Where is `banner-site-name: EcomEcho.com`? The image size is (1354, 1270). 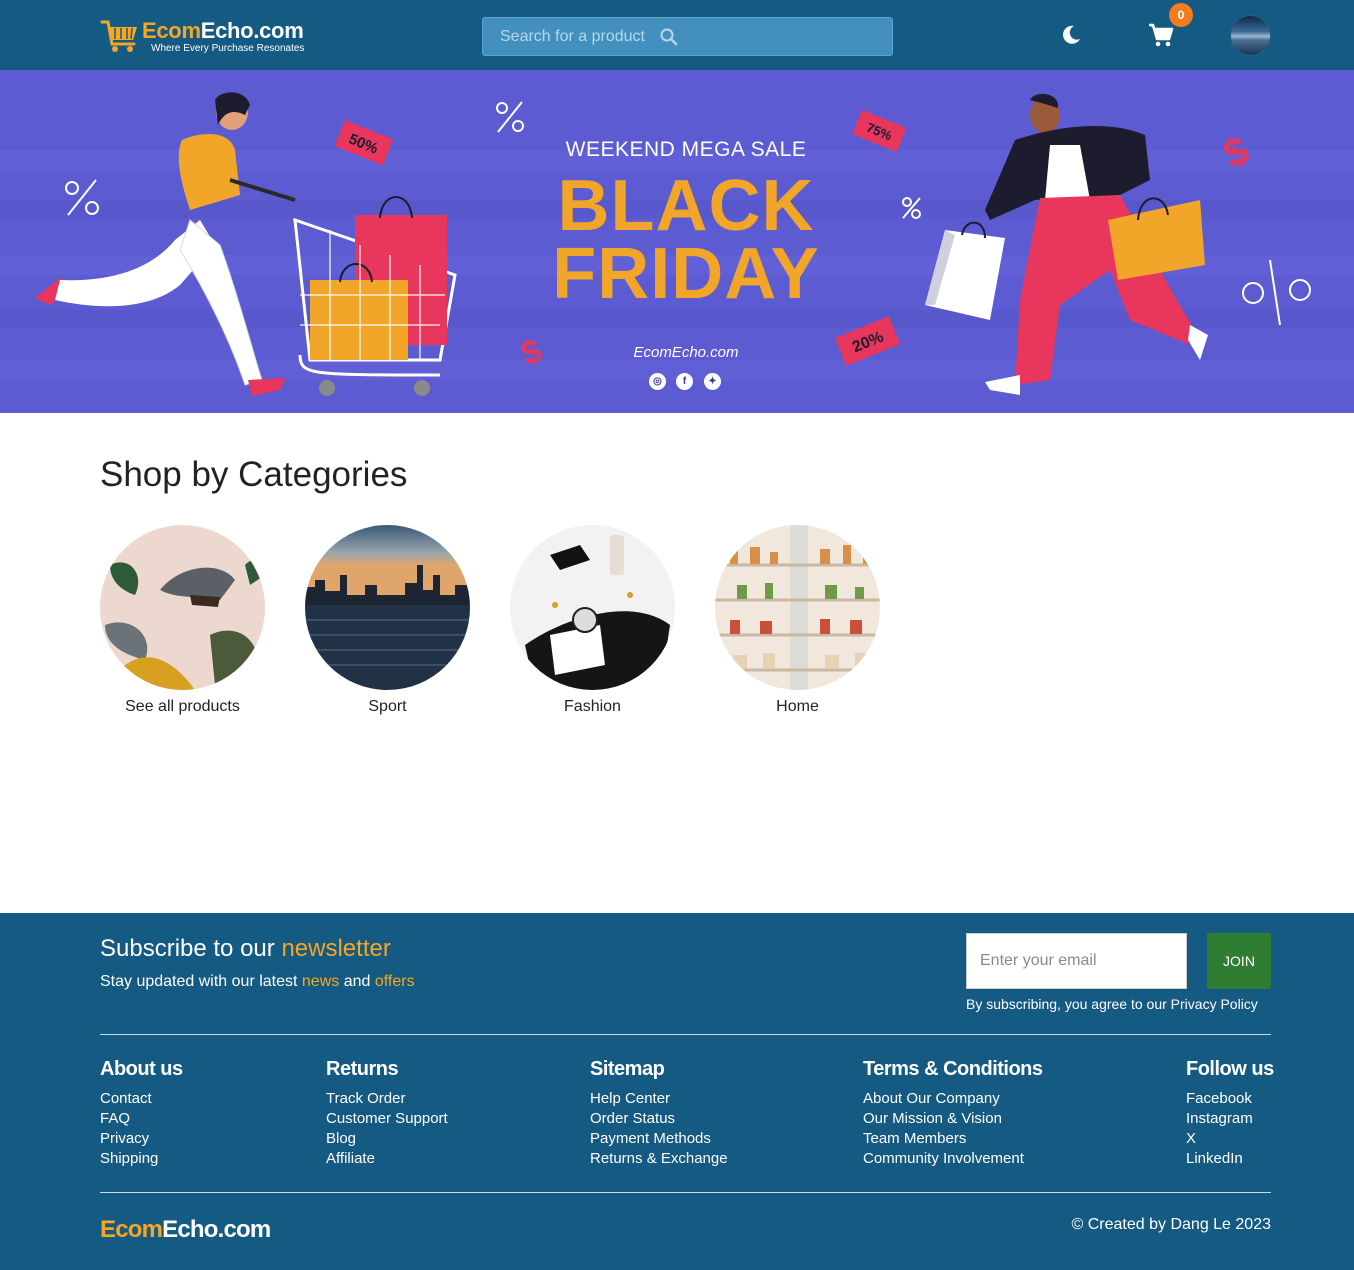
banner-site-name: EcomEcho.com is located at coordinates (686, 352).